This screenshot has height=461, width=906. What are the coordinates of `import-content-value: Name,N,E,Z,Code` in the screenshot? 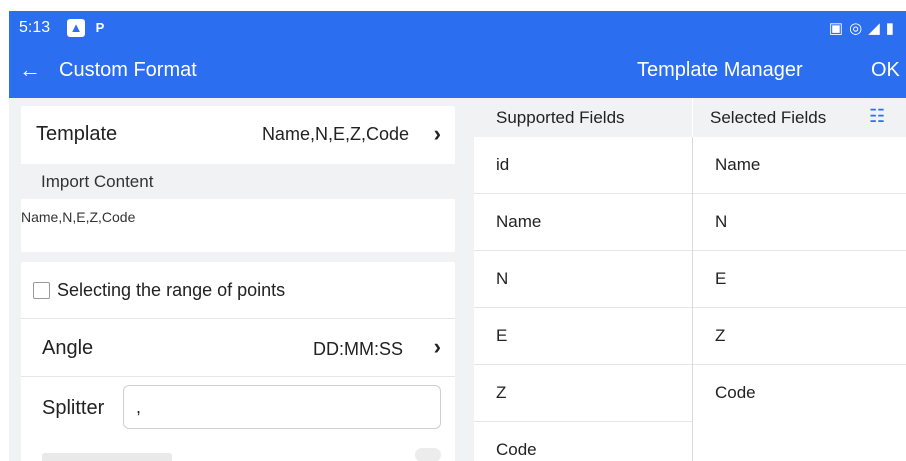 It's located at (78, 217).